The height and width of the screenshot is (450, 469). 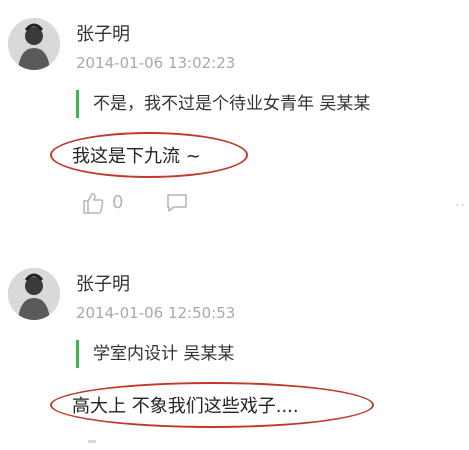 What do you see at coordinates (156, 313) in the screenshot?
I see `comment-timestamp: 2014-01-06 12:50:53` at bounding box center [156, 313].